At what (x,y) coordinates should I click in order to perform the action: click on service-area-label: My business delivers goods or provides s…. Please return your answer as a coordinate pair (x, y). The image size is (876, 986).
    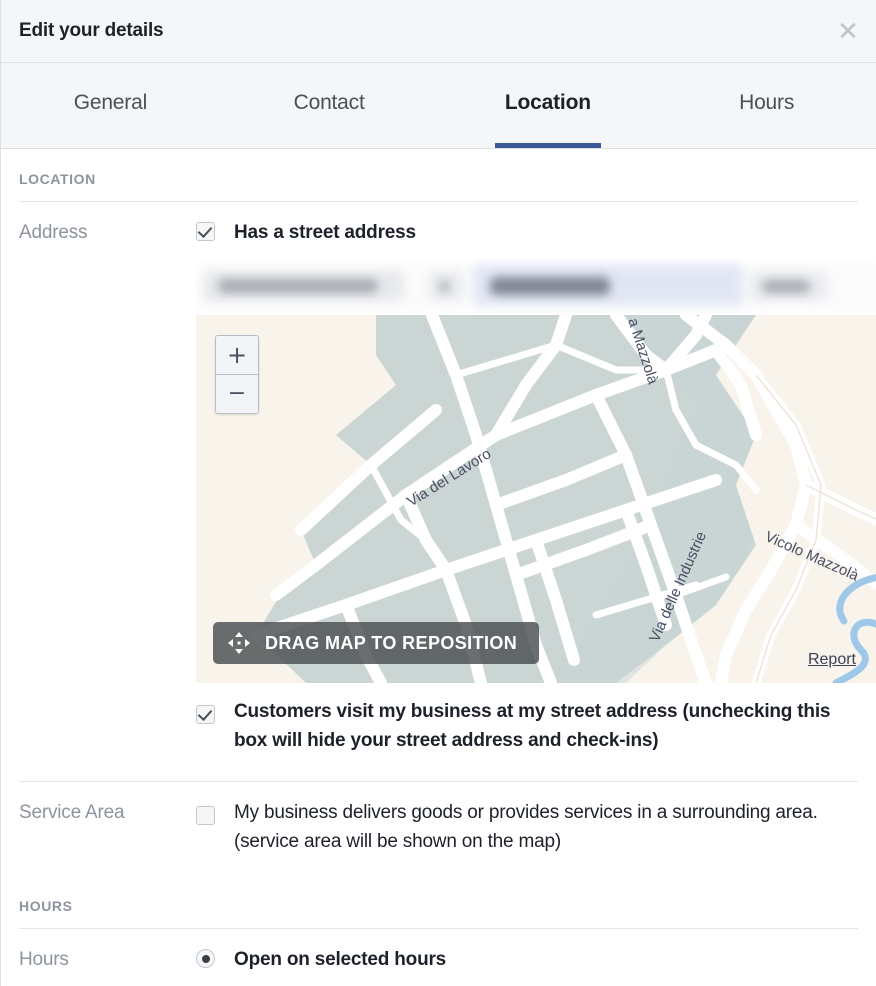
    Looking at the image, I should click on (526, 827).